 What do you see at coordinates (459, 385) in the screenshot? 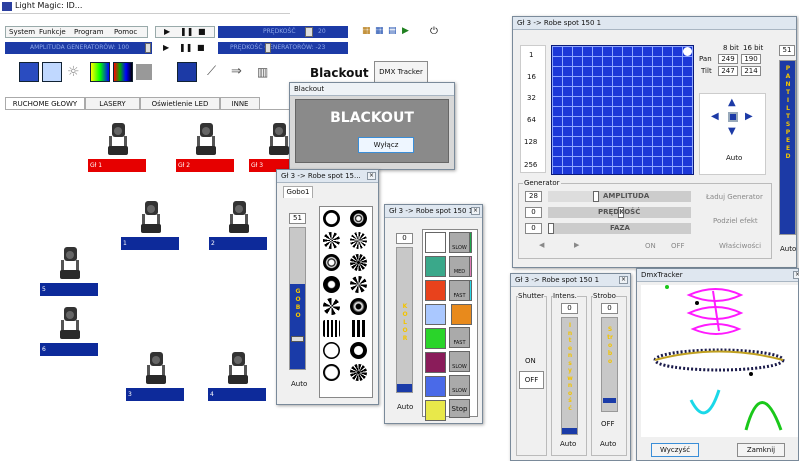
I see `rotate-slow-button-3: SLOW` at bounding box center [459, 385].